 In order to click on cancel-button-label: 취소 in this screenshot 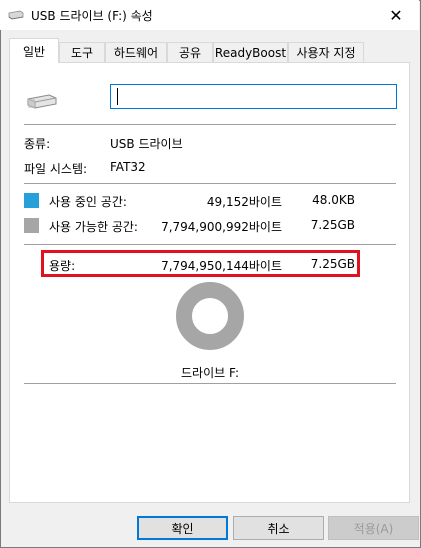, I will do `click(278, 528)`.